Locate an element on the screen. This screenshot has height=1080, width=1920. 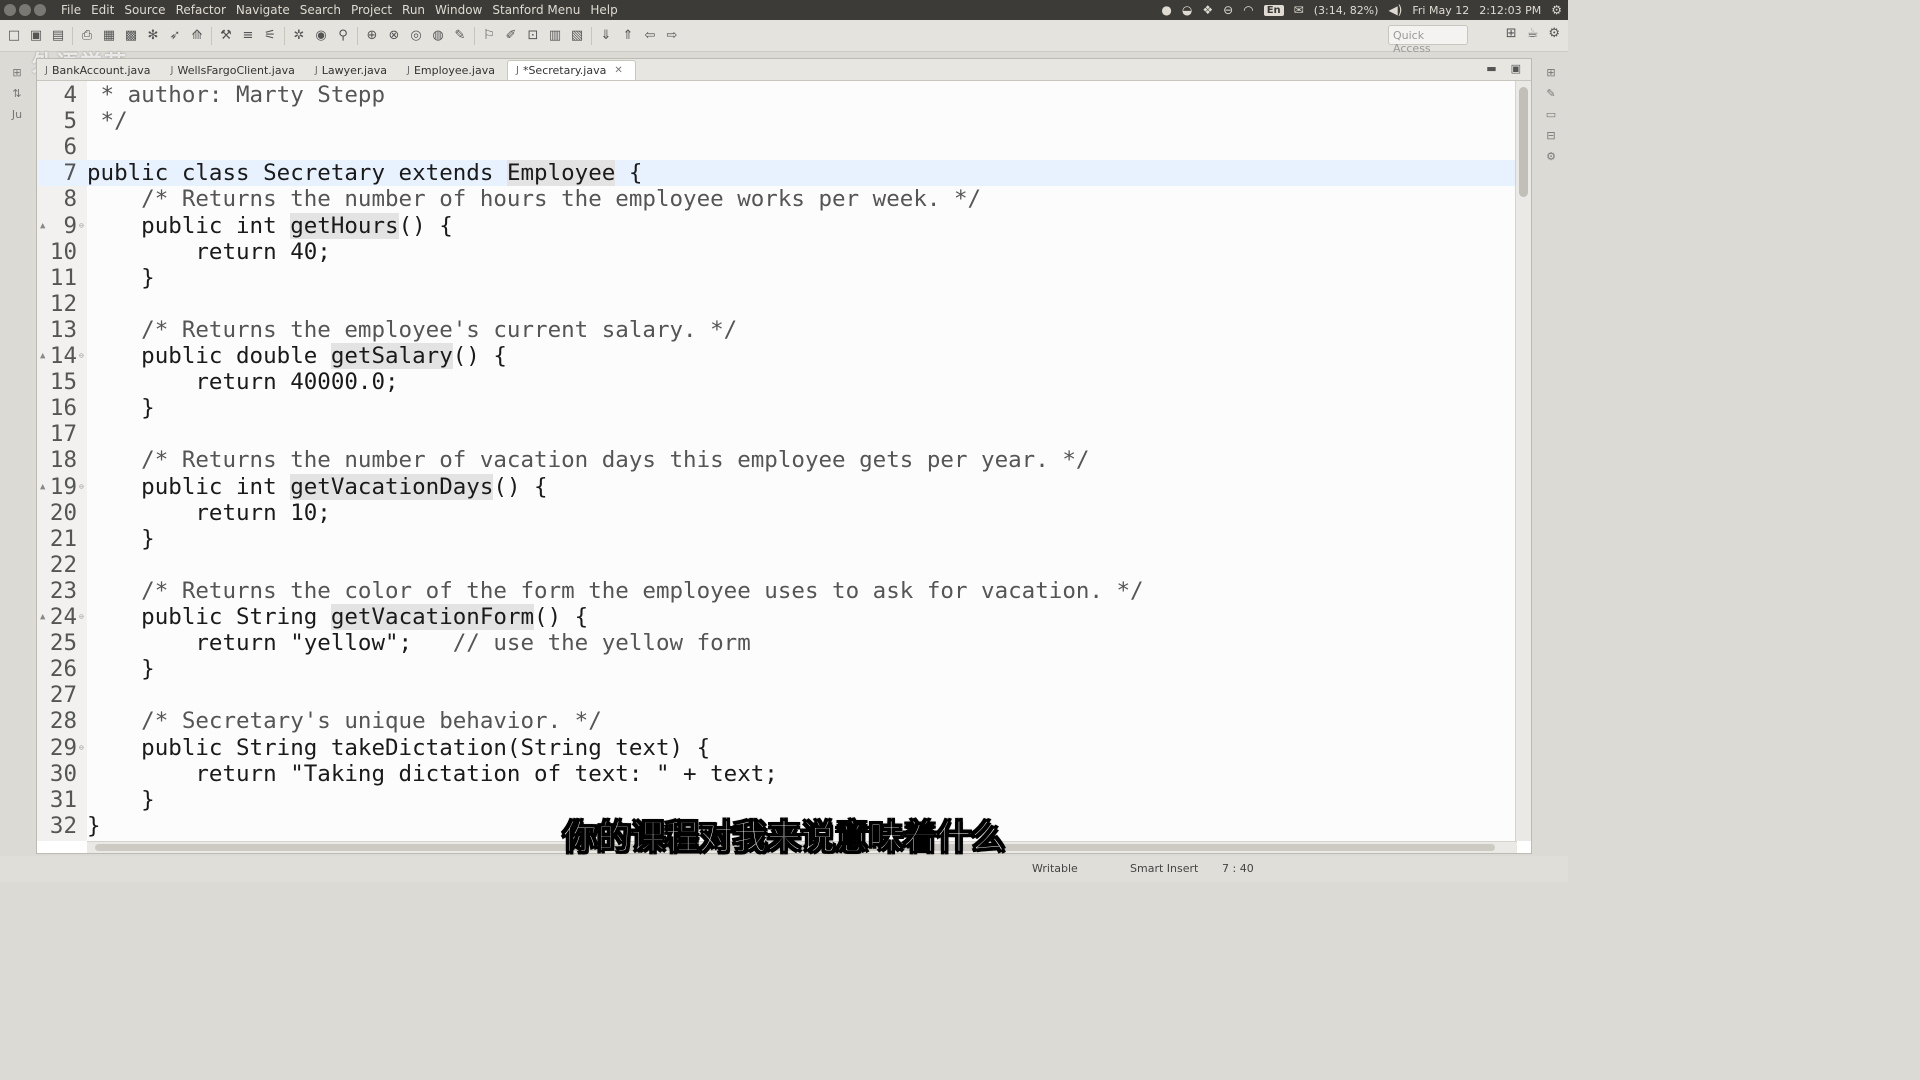
console-icon: ▭ is located at coordinates (1551, 114).